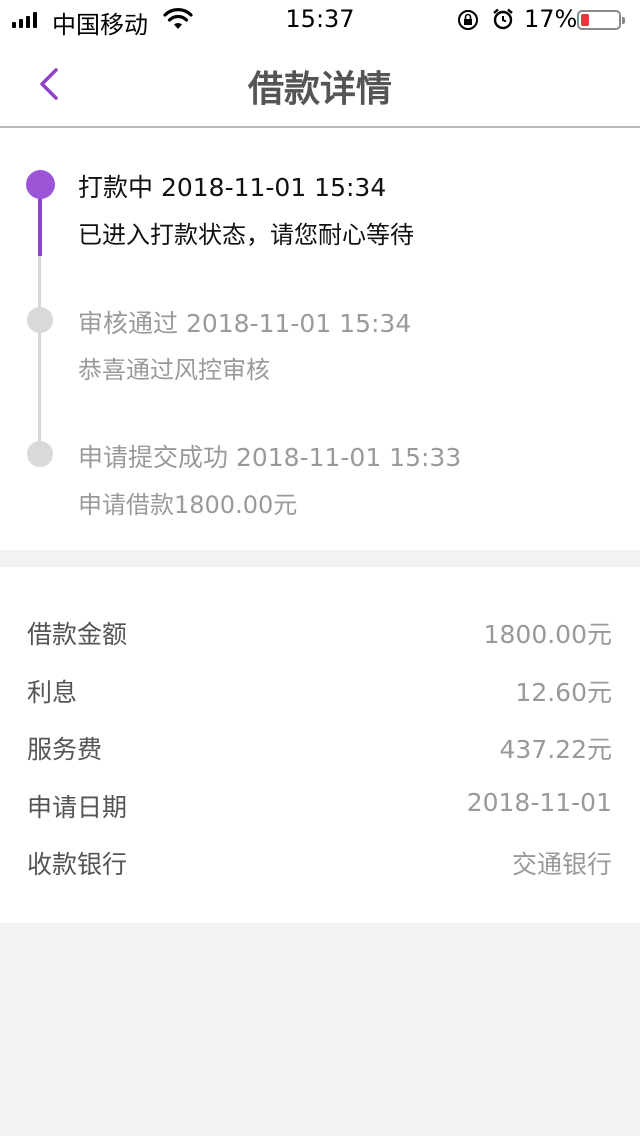 This screenshot has height=1136, width=640. What do you see at coordinates (232, 187) in the screenshot?
I see `timeline-step-title: 打款中 2018-11-01 15:34` at bounding box center [232, 187].